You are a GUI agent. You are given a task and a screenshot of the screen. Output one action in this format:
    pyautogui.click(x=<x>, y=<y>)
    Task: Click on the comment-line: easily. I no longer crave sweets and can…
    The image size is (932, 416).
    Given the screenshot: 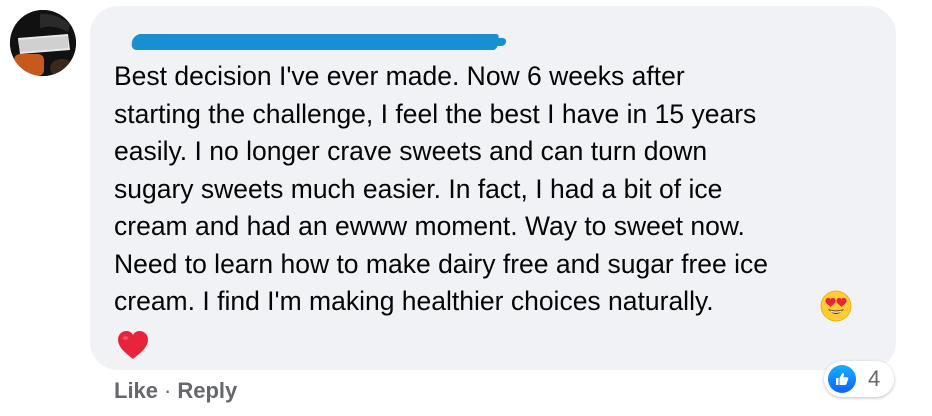 What is the action you would take?
    pyautogui.click(x=411, y=151)
    